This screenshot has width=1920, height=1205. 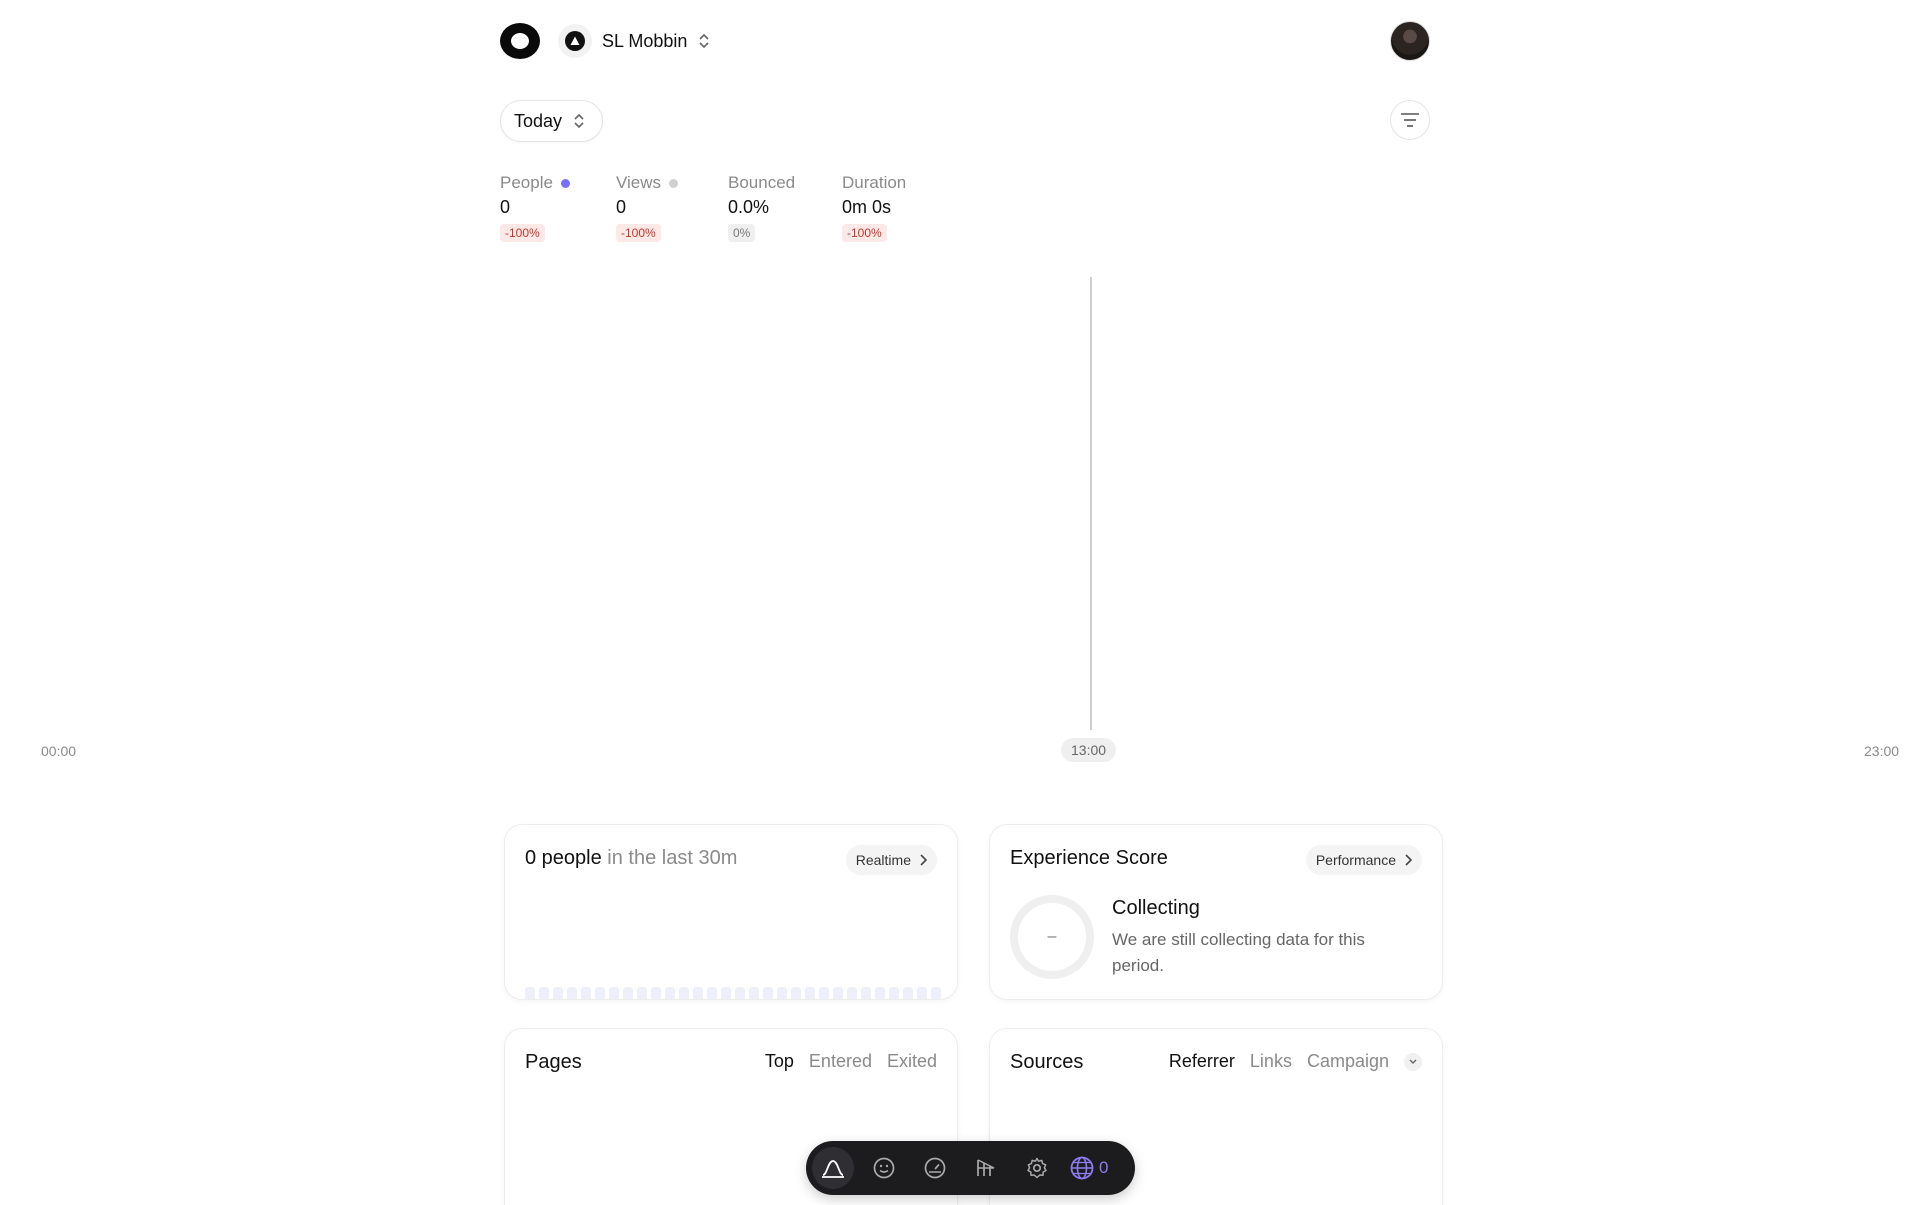 I want to click on realtime-button: Realtime, so click(x=891, y=860).